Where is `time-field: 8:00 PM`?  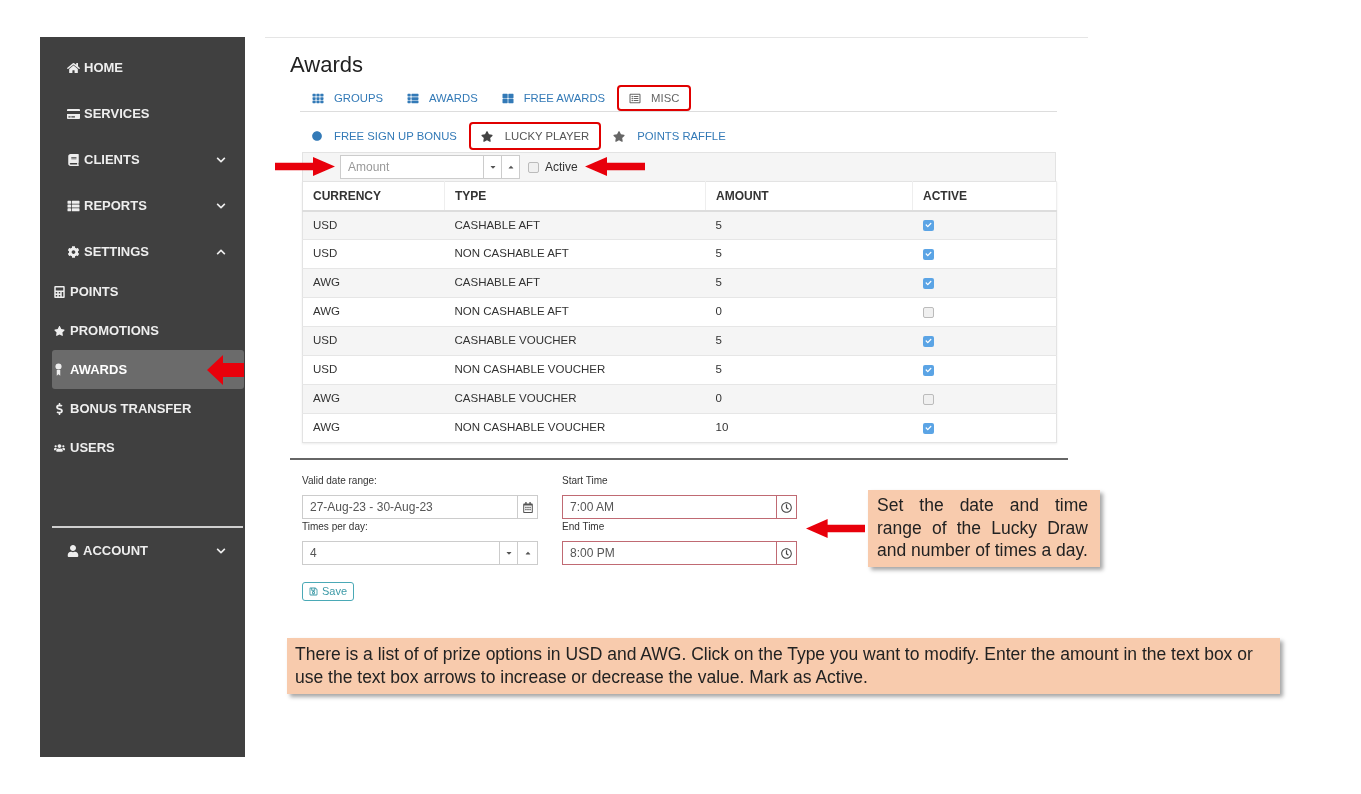
time-field: 8:00 PM is located at coordinates (669, 553).